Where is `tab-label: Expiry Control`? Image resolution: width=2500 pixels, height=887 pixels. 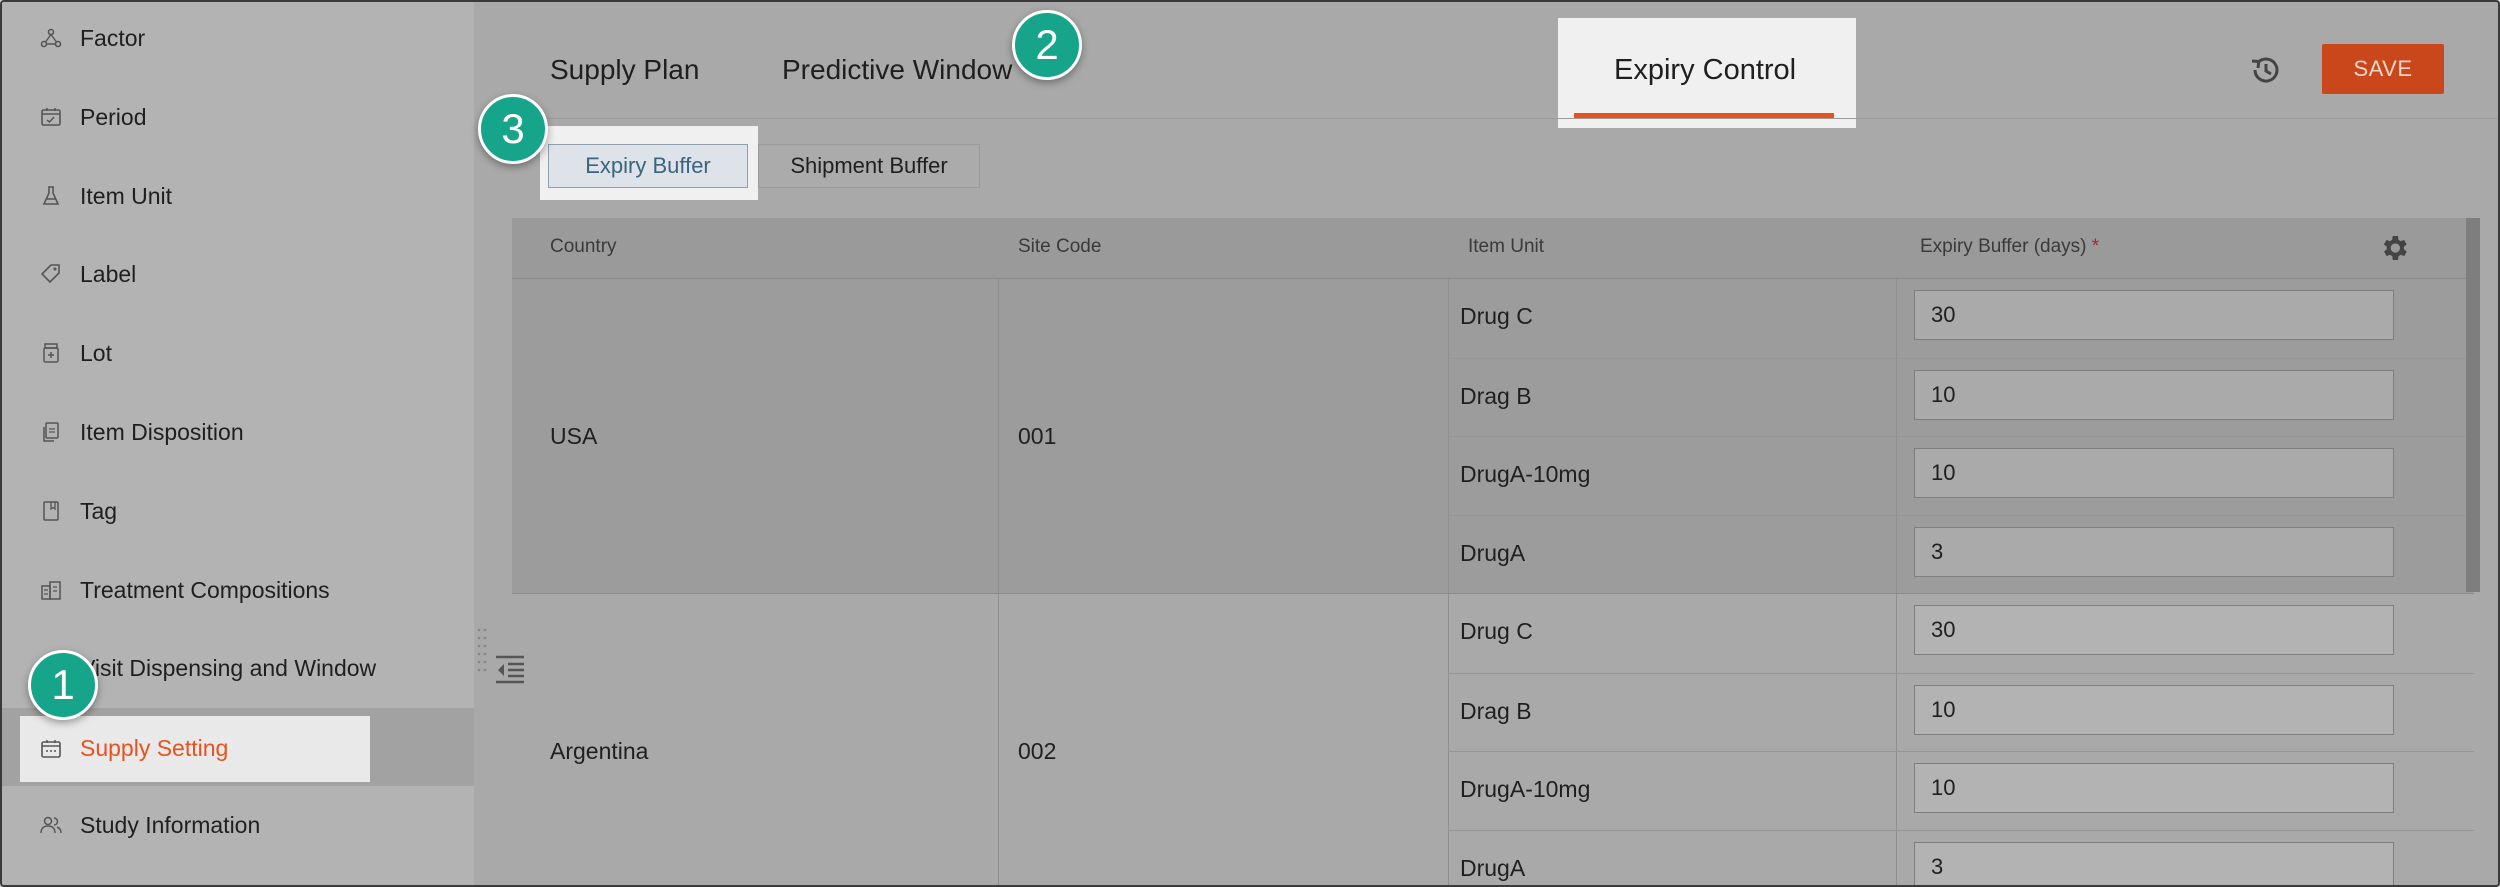 tab-label: Expiry Control is located at coordinates (1705, 70).